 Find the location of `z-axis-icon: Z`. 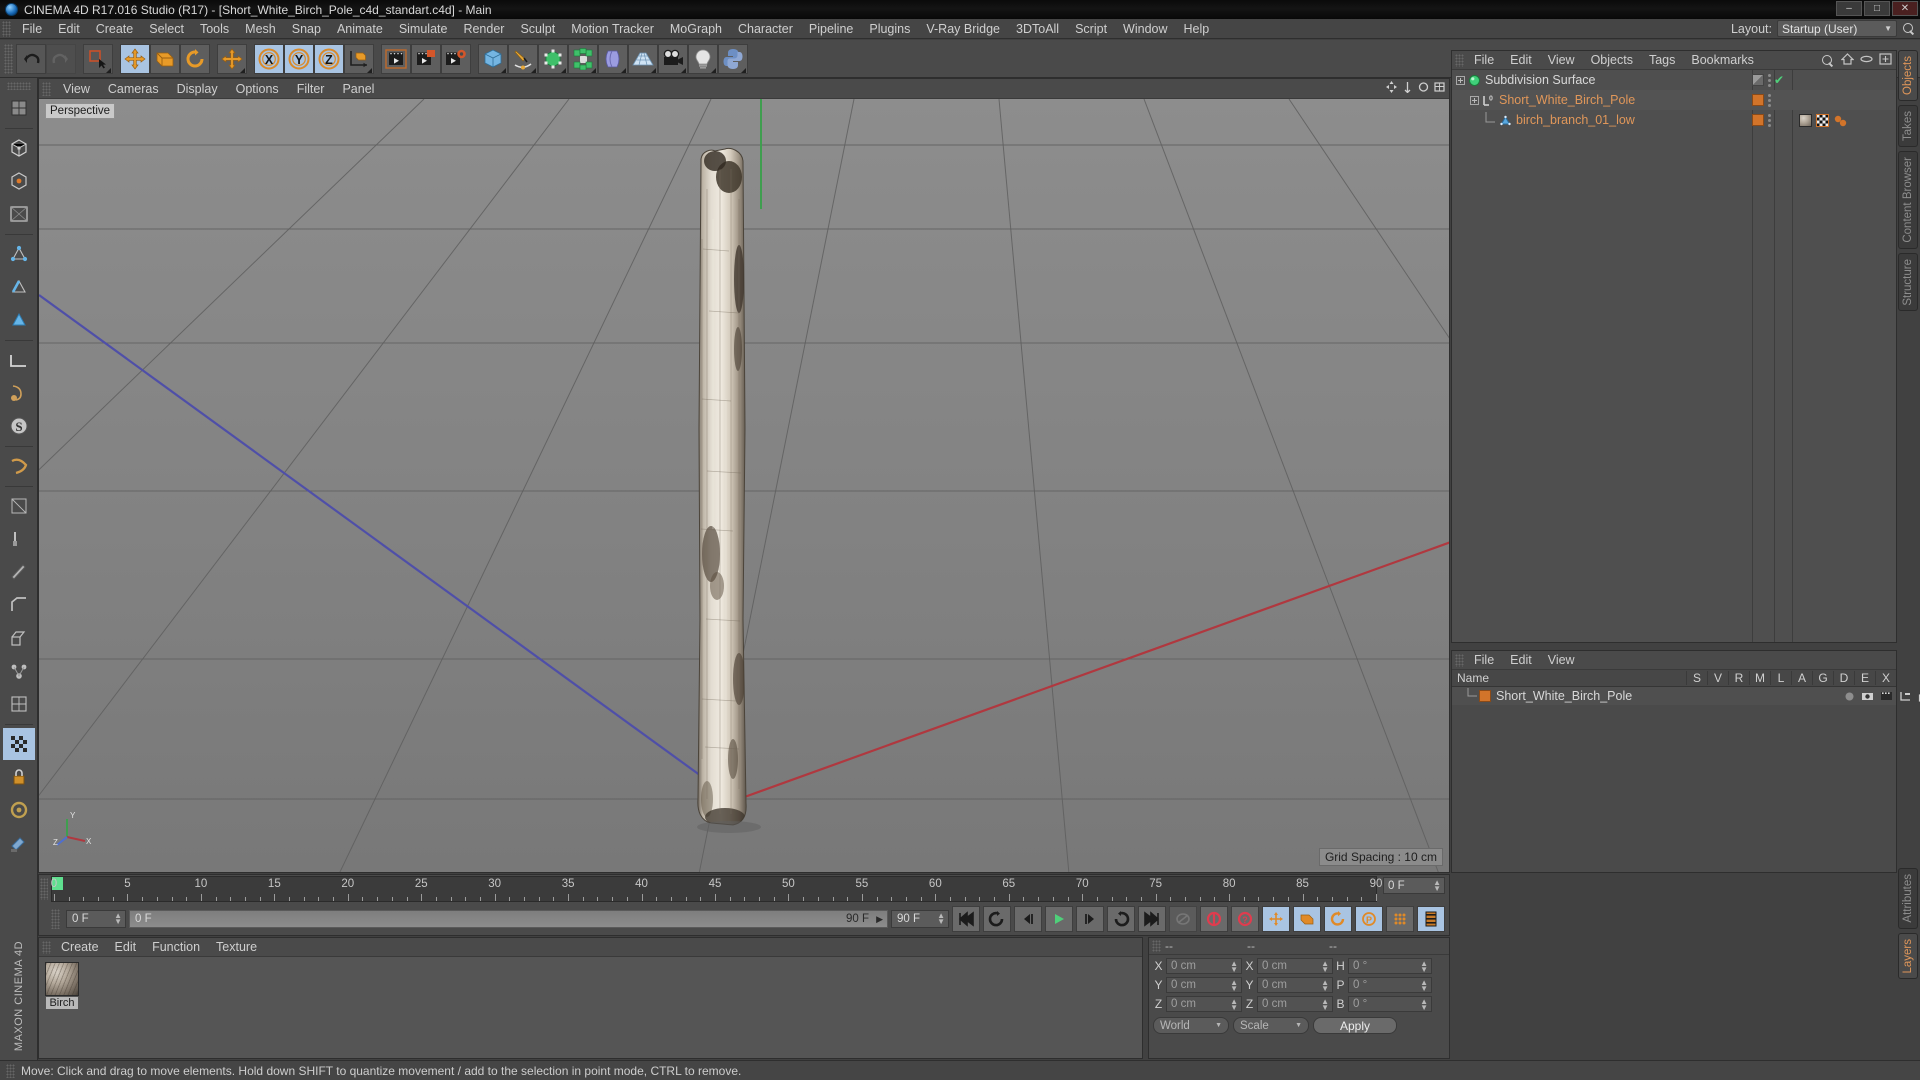

z-axis-icon: Z is located at coordinates (329, 58).